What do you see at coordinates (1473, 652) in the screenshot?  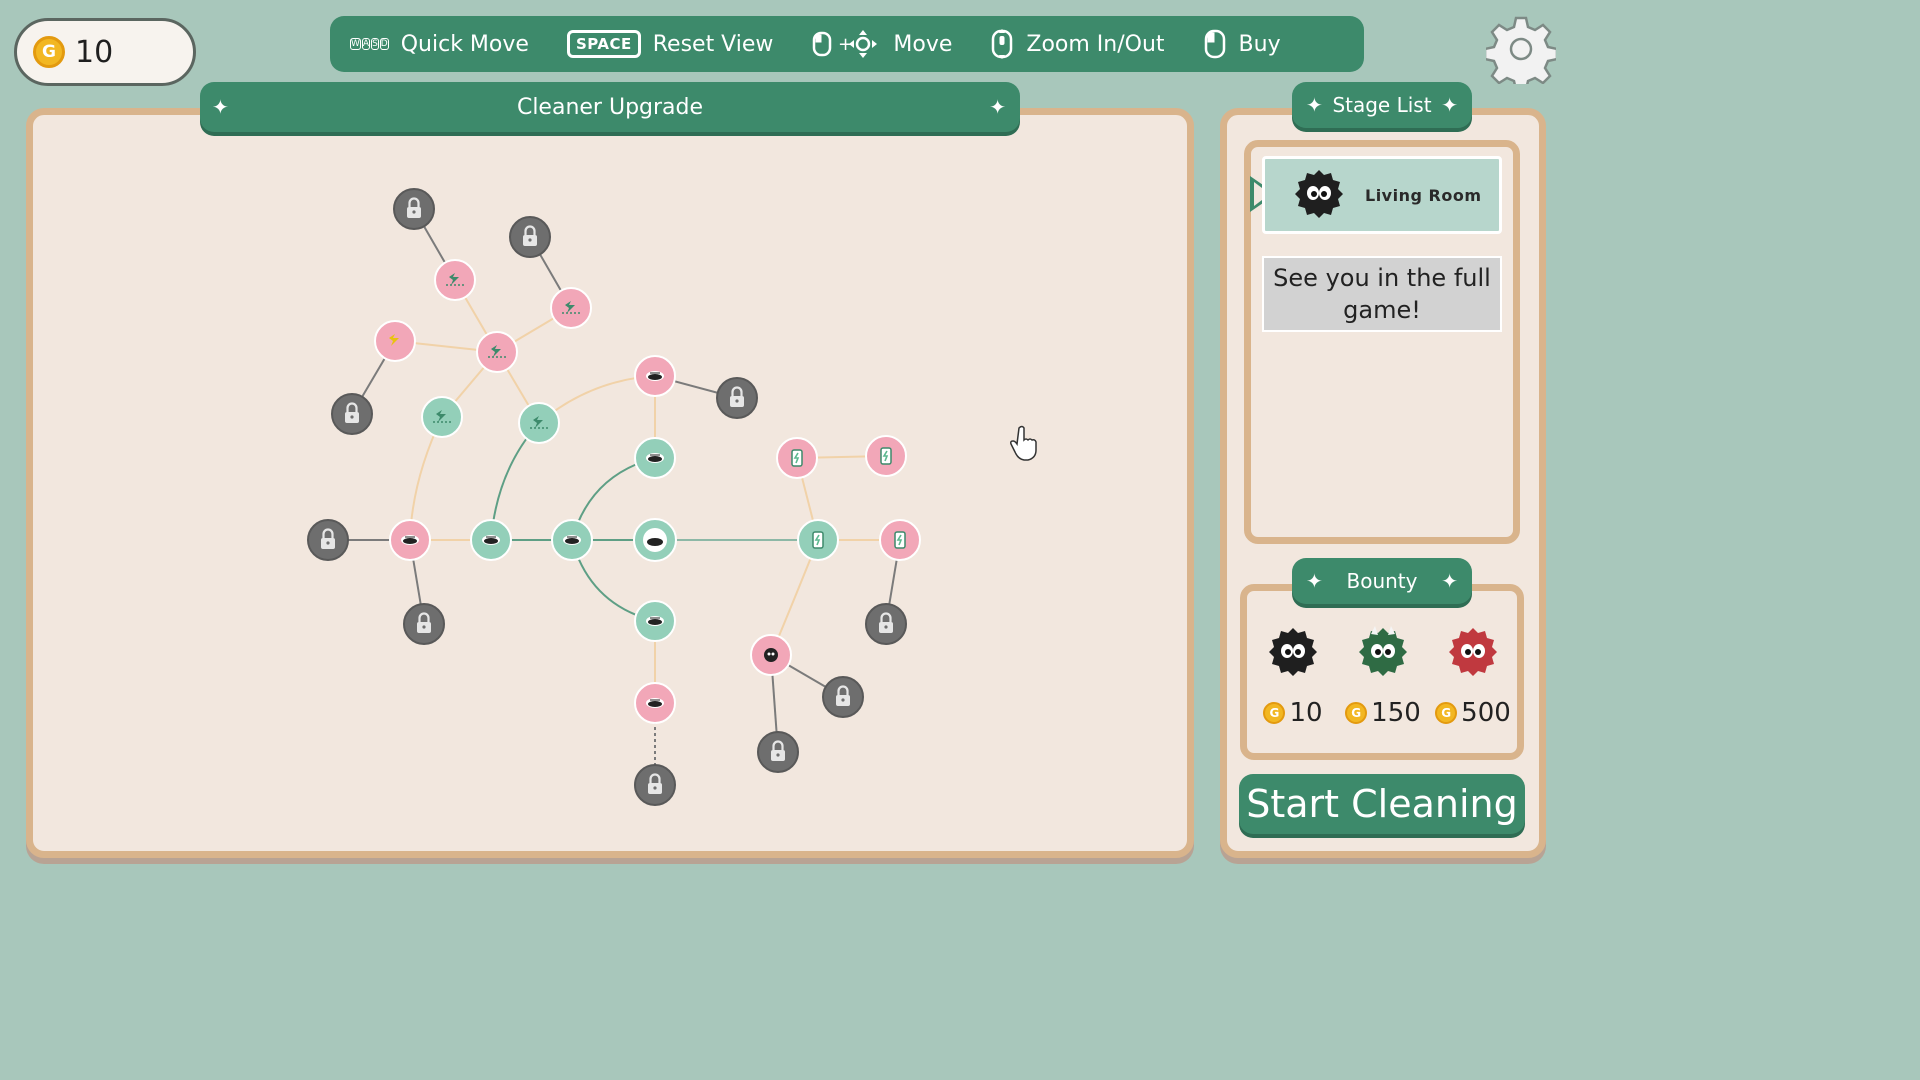 I see `red-dust-bunny-icon` at bounding box center [1473, 652].